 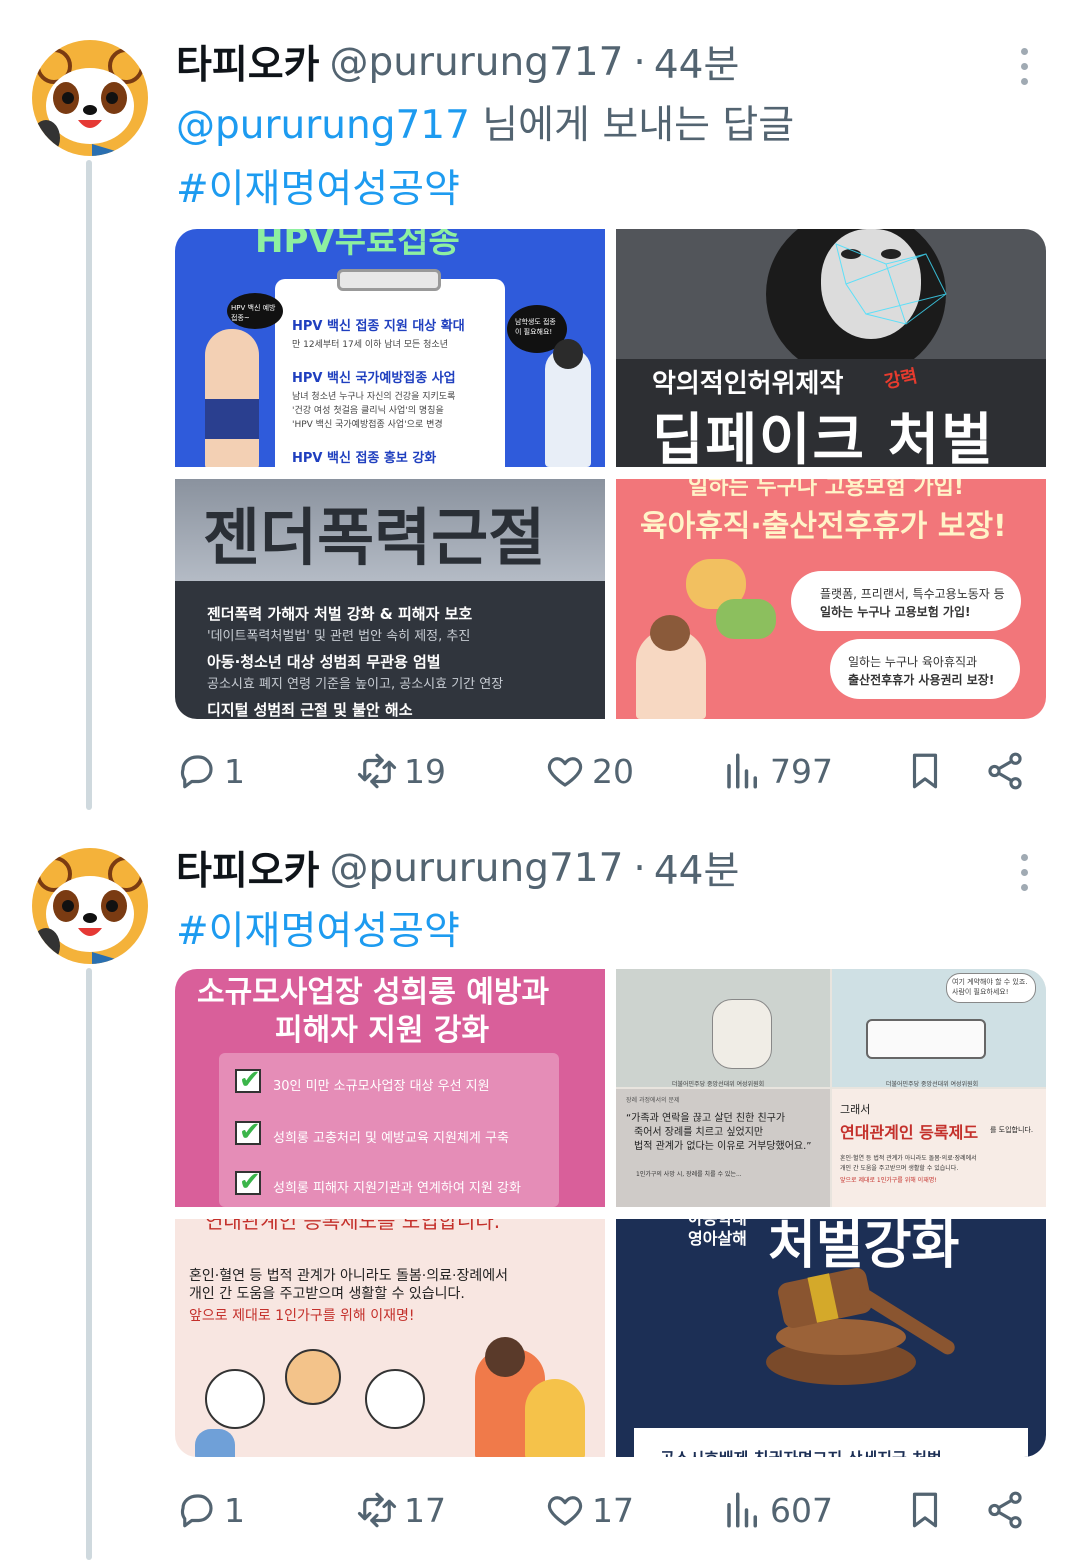 What do you see at coordinates (401, 771) in the screenshot?
I see `repost-button: 19` at bounding box center [401, 771].